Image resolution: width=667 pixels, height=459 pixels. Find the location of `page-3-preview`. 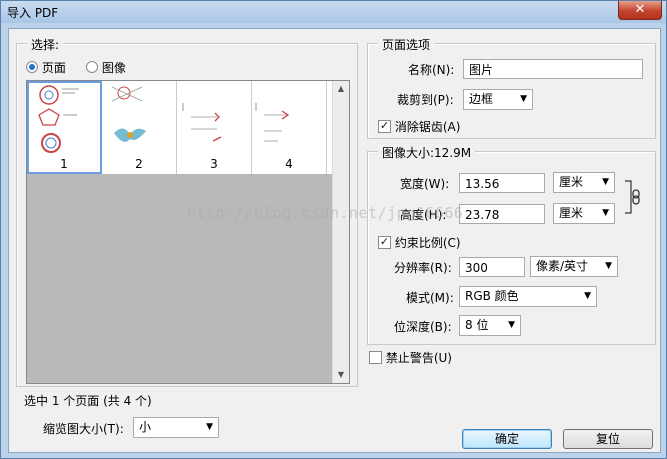

page-3-preview is located at coordinates (202, 122).